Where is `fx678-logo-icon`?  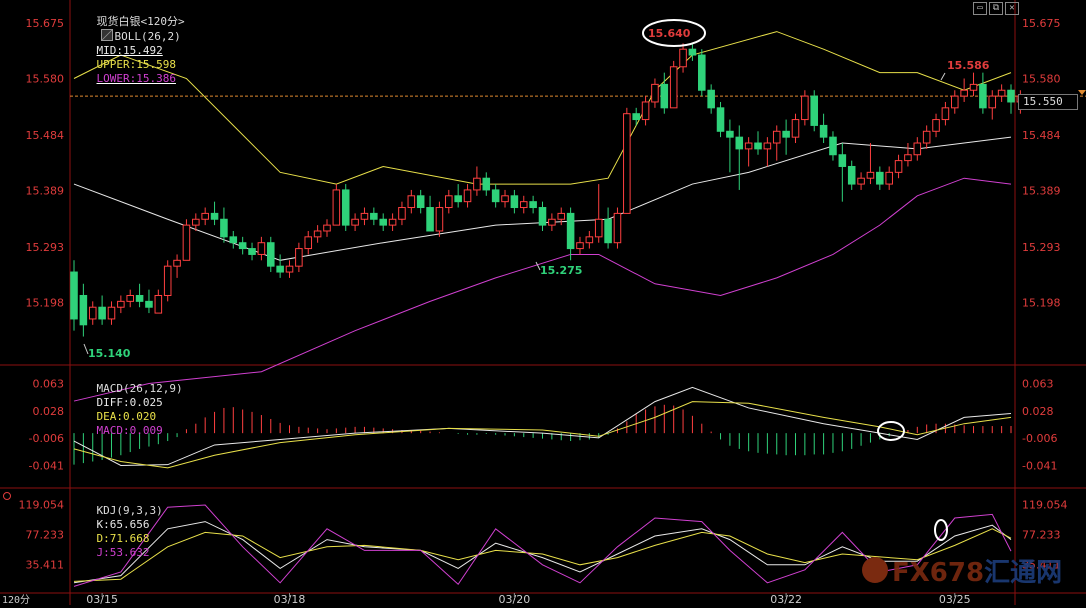 fx678-logo-icon is located at coordinates (875, 570).